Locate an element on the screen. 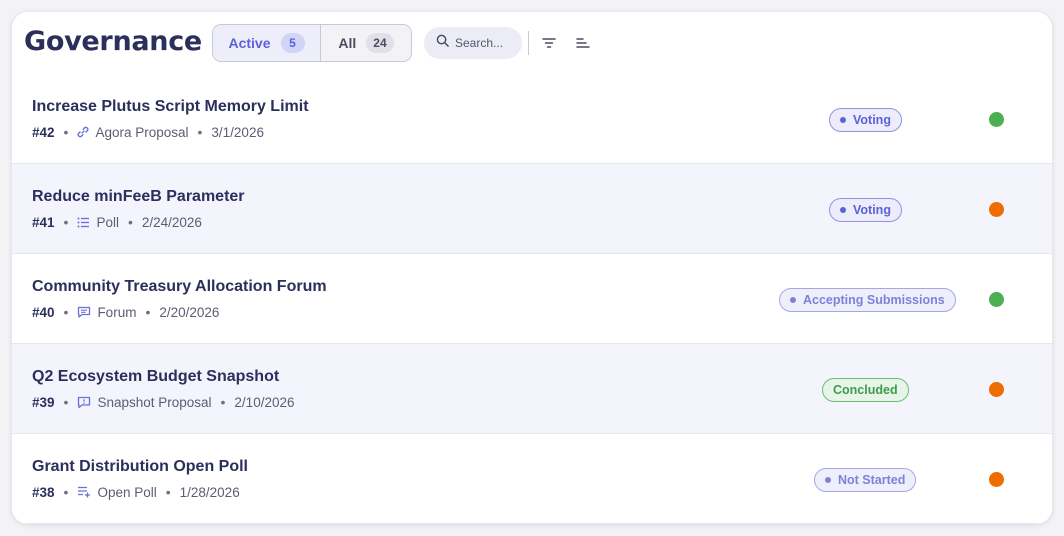 Image resolution: width=1064 pixels, height=536 pixels. proposal-title: Grant Distribution Open Poll is located at coordinates (140, 466).